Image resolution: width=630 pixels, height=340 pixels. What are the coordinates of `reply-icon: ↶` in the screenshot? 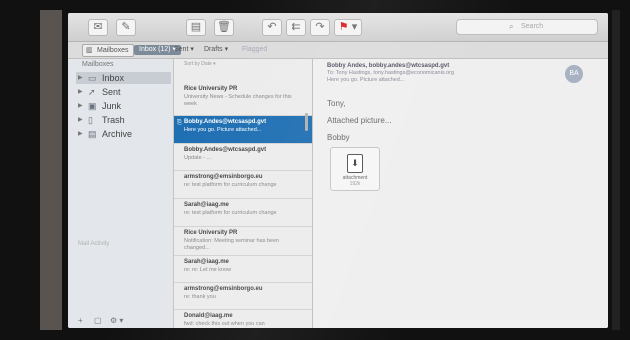 It's located at (272, 27).